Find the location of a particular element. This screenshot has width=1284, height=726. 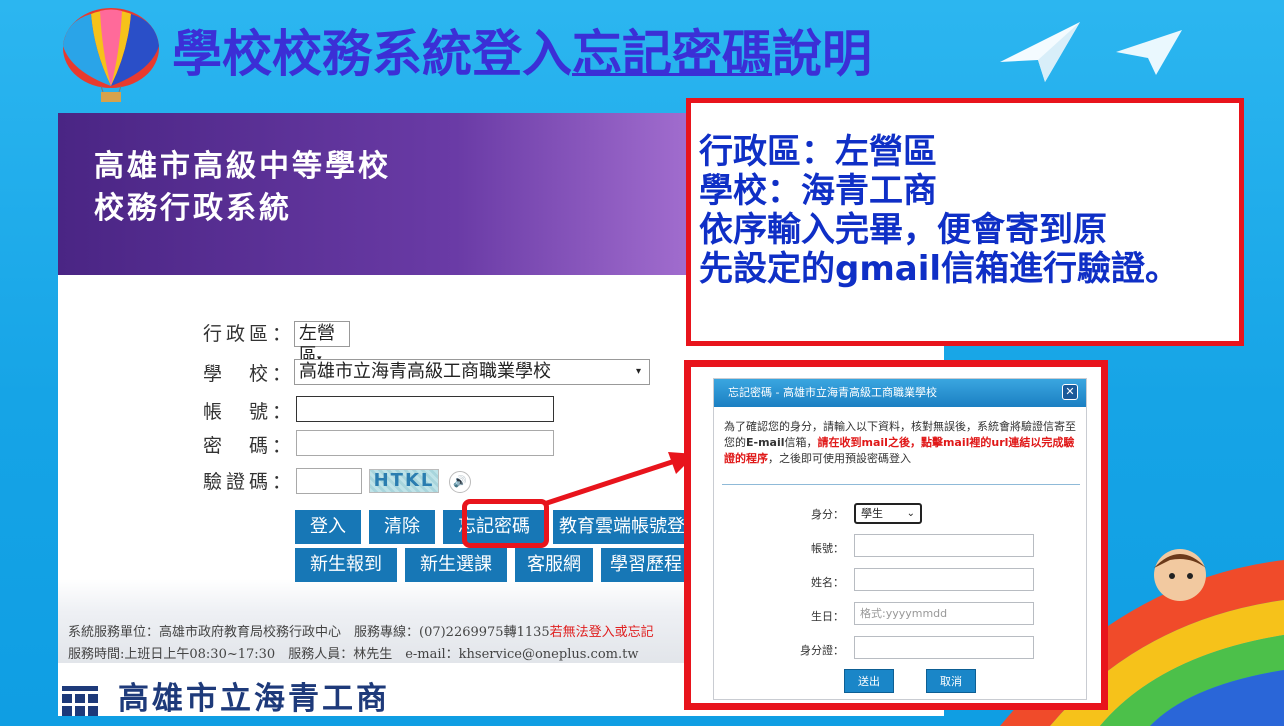

chevron-down-icon: ⌄ is located at coordinates (910, 513).